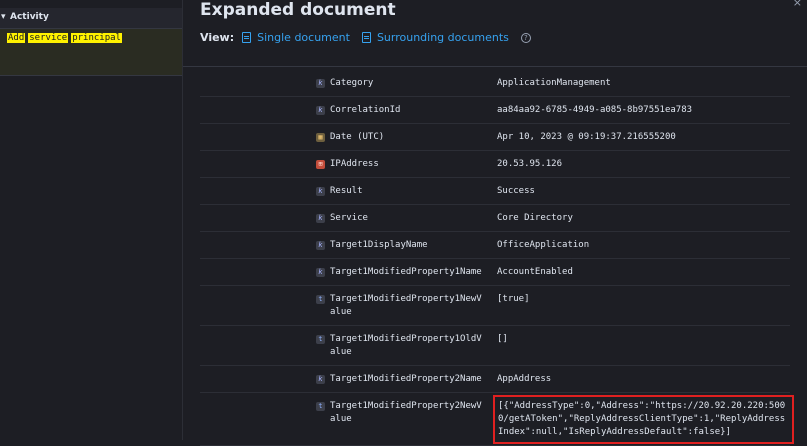 Image resolution: width=807 pixels, height=446 pixels. What do you see at coordinates (29, 17) in the screenshot?
I see `column-title: Activity` at bounding box center [29, 17].